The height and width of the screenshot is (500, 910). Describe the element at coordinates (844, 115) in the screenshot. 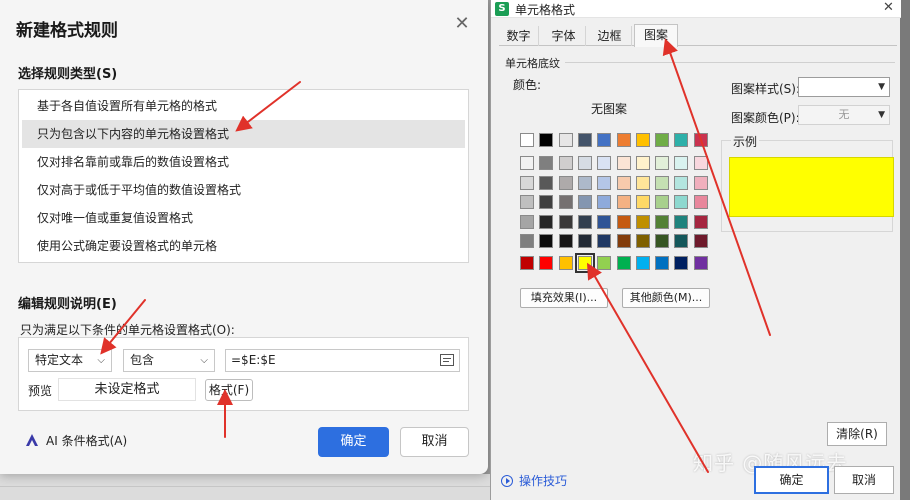

I see `pattern-color-select: 无 ▼` at that location.